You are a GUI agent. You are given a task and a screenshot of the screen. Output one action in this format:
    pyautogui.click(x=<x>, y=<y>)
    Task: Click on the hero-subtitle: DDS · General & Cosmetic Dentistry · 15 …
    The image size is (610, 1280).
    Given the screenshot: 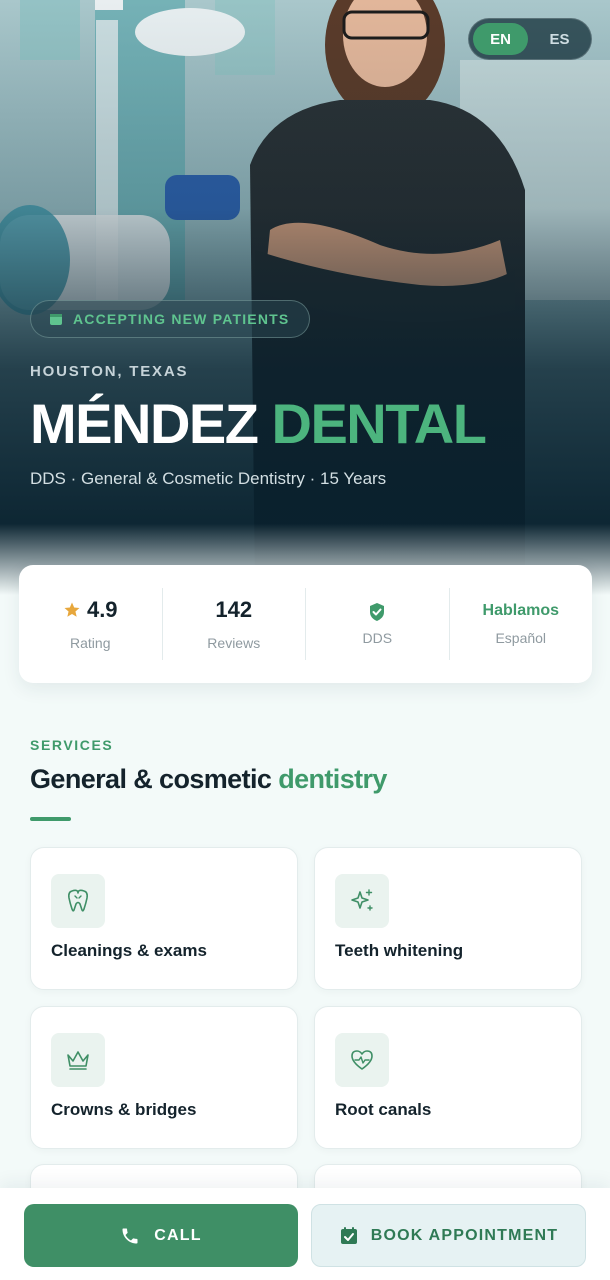 What is the action you would take?
    pyautogui.click(x=208, y=478)
    